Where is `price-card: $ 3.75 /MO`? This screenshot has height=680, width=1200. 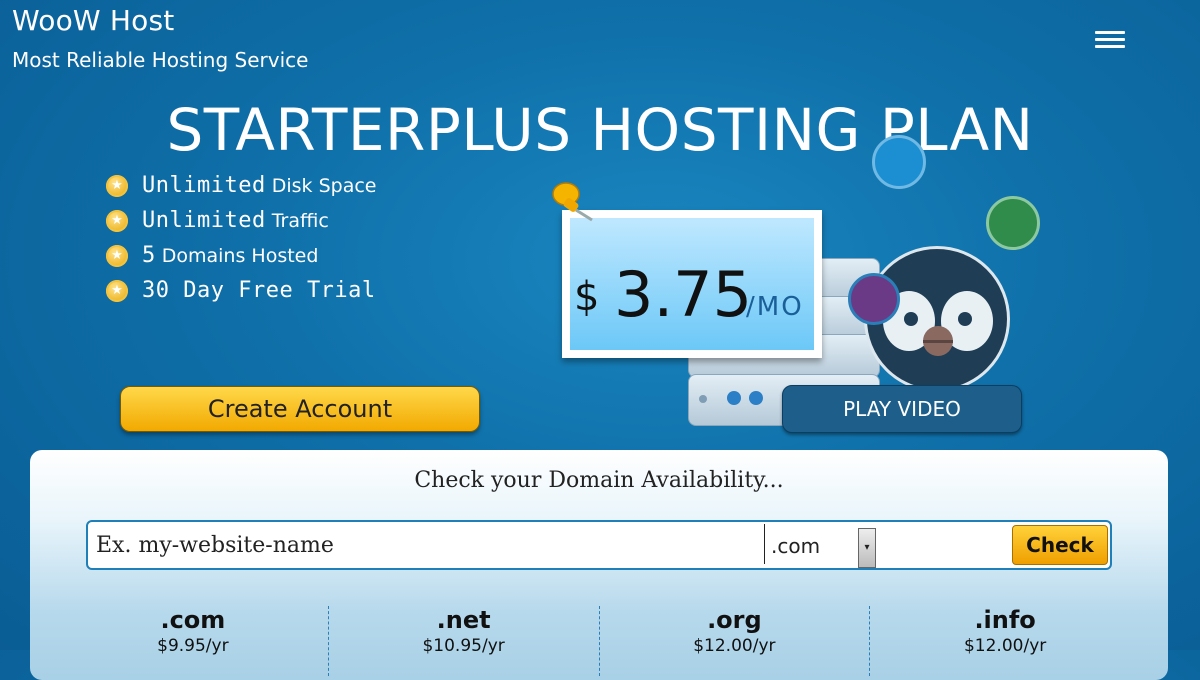
price-card: $ 3.75 /MO is located at coordinates (692, 284).